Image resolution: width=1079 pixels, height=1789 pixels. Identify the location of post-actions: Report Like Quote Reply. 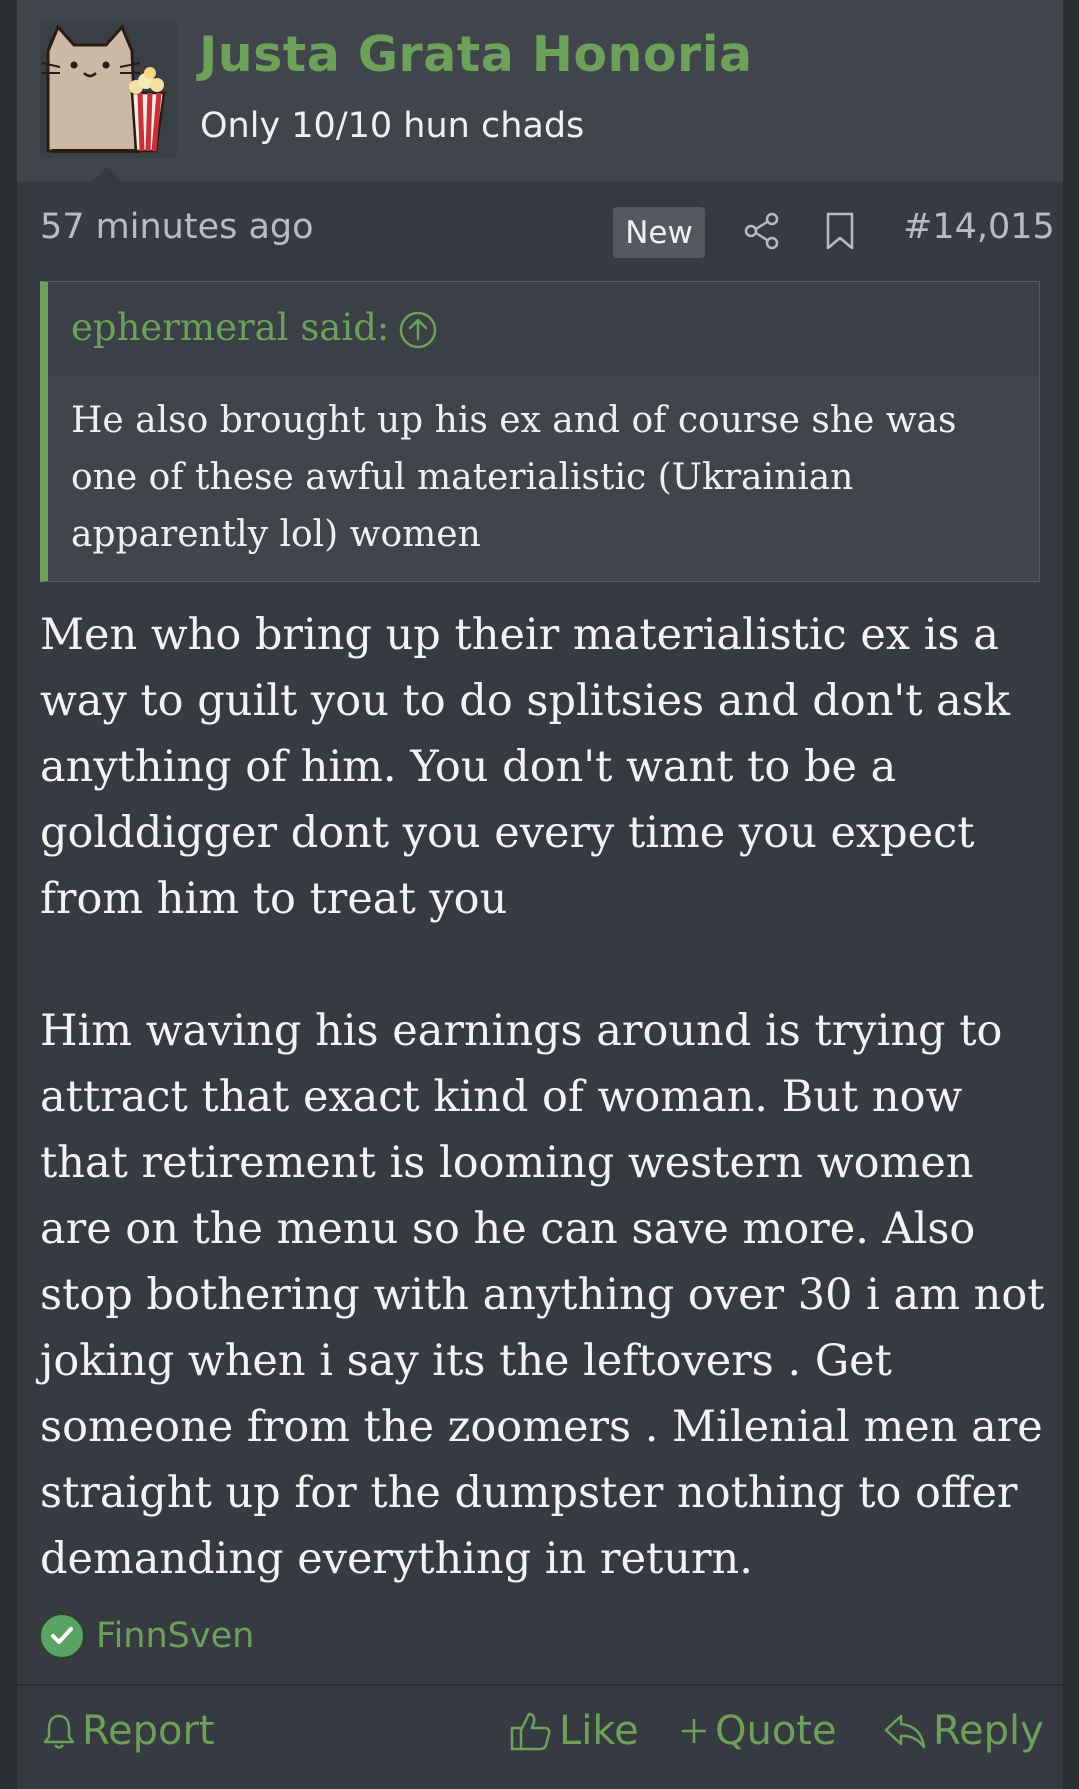
(540, 1736).